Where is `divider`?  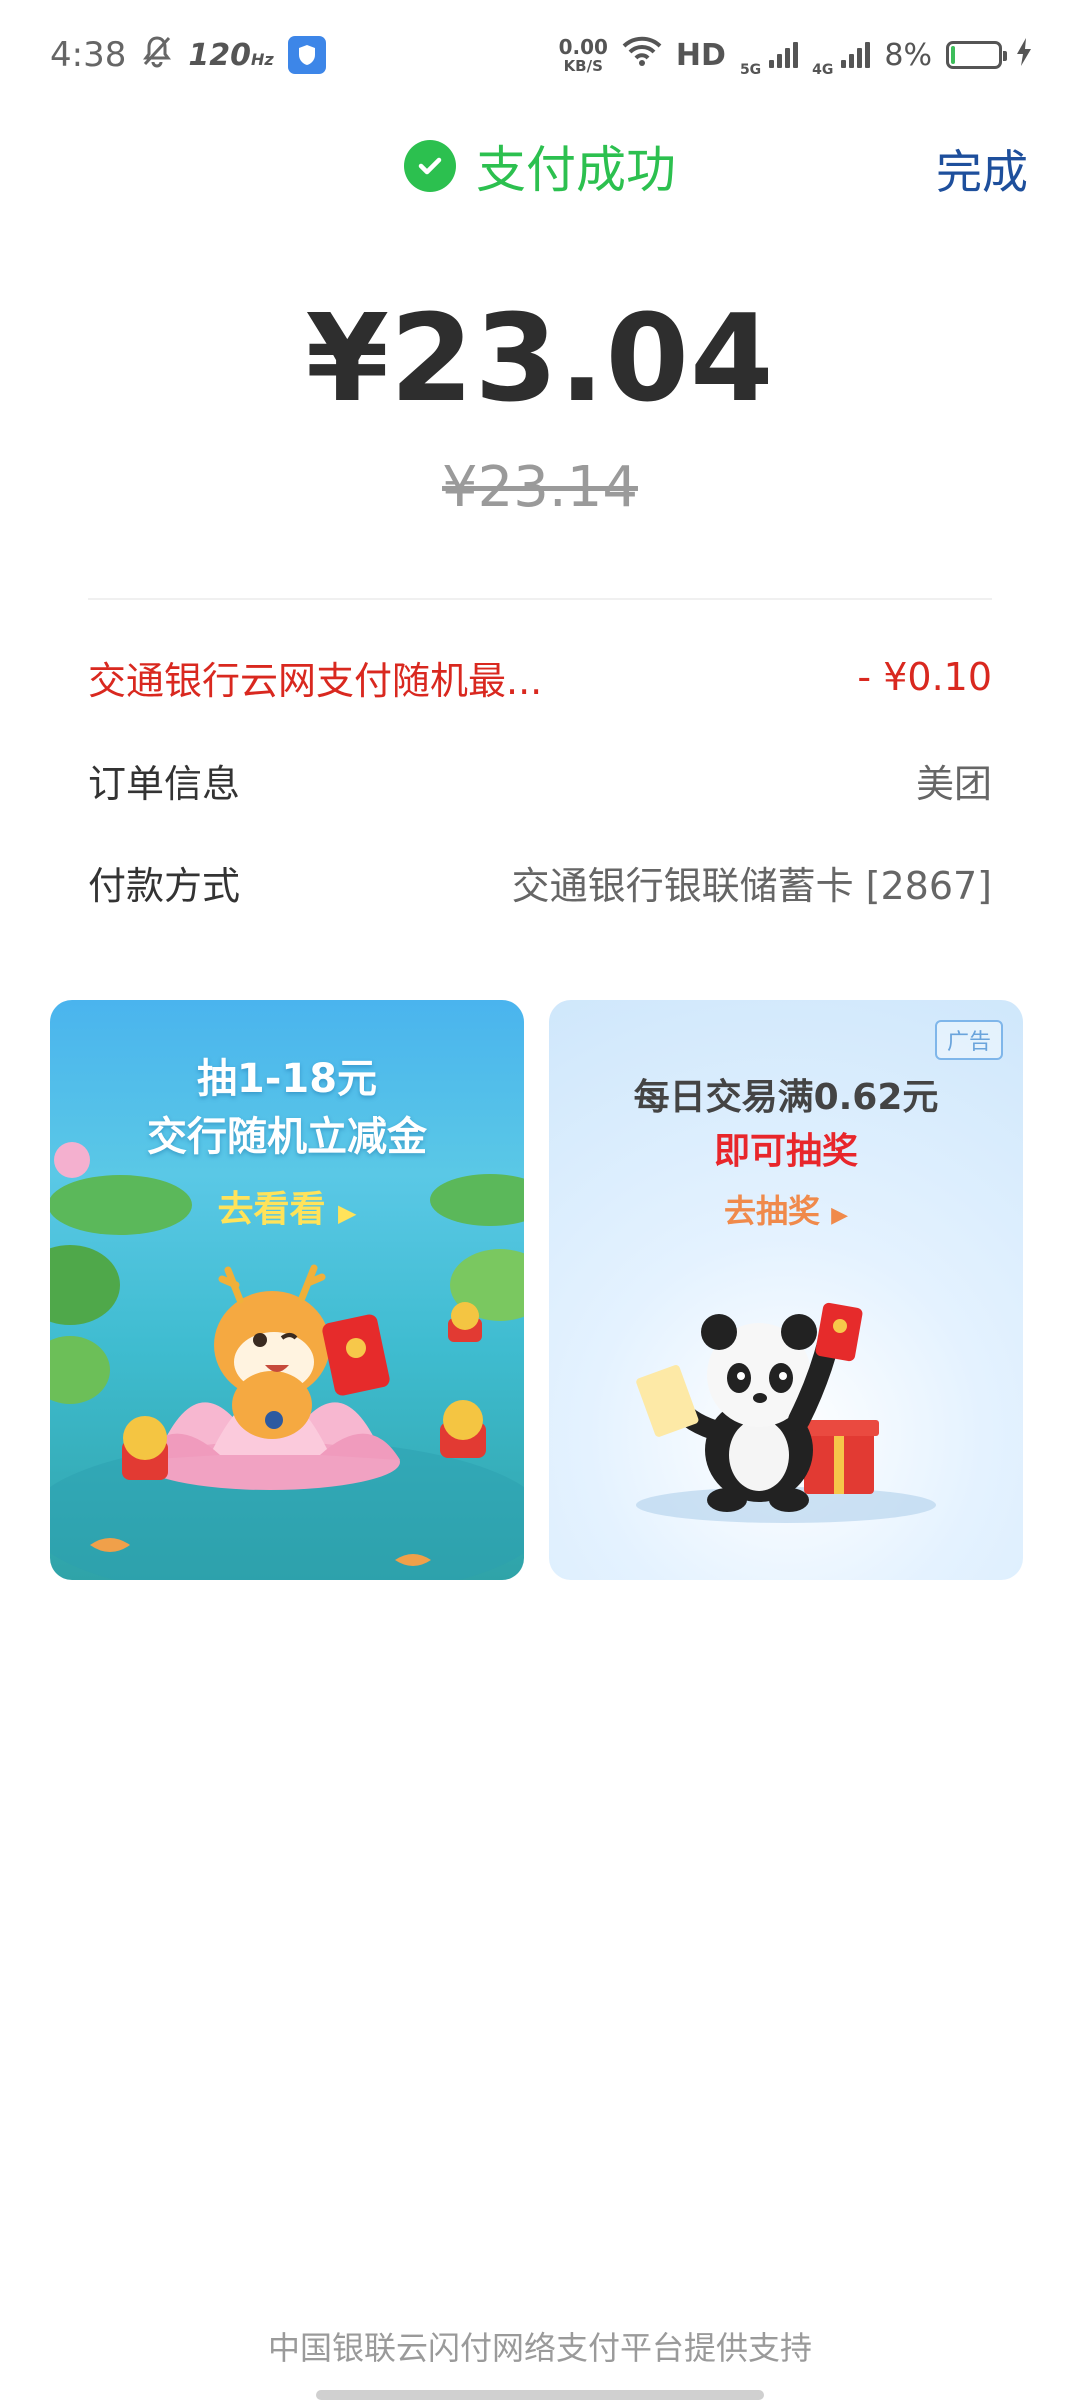
divider is located at coordinates (540, 599).